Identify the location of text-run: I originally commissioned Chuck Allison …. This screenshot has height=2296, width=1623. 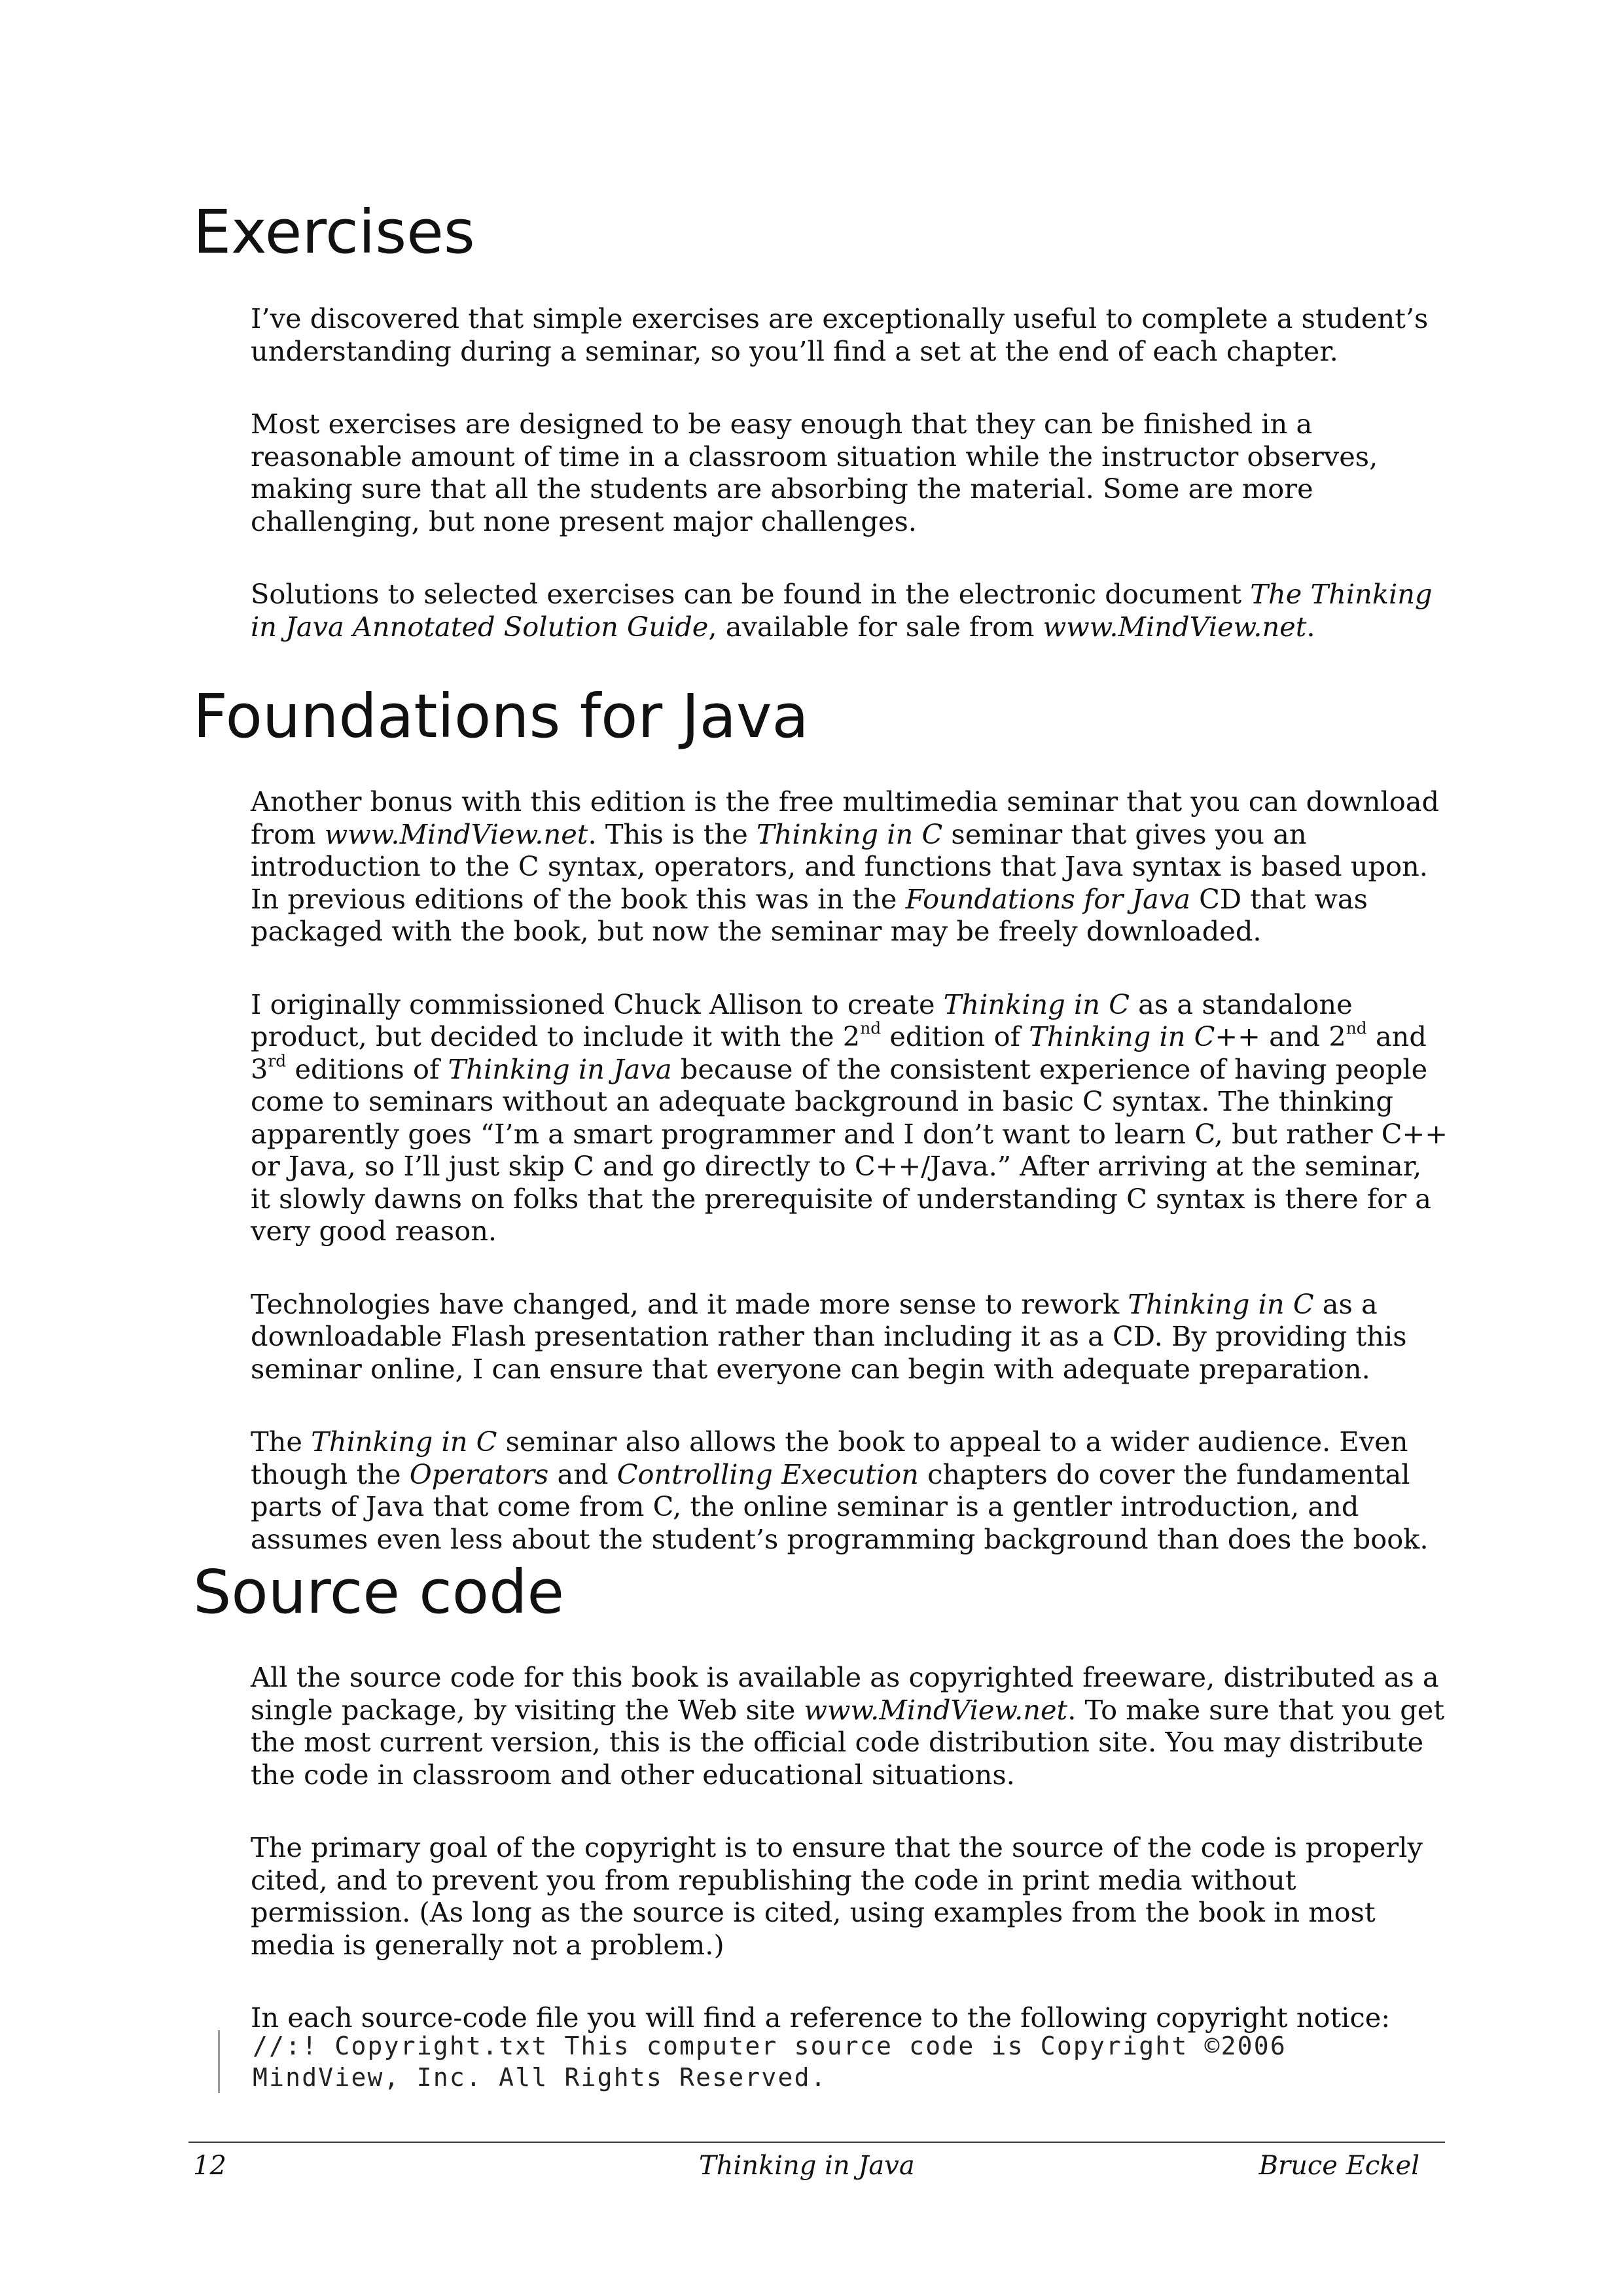
(597, 1004).